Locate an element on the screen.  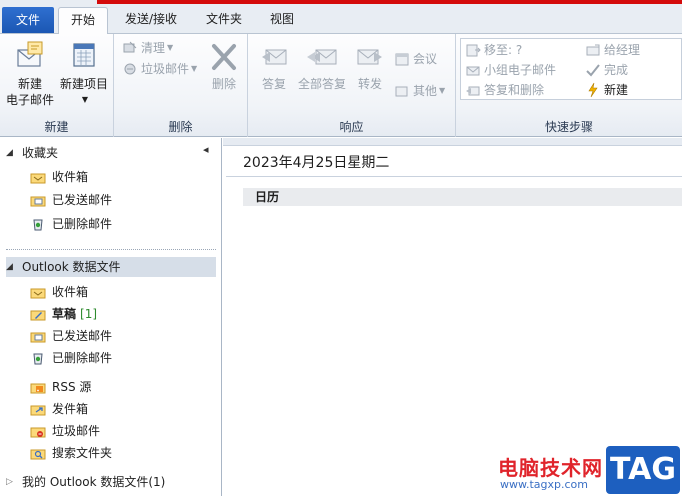
junk-label: 垃圾邮件 is located at coordinates (165, 69).